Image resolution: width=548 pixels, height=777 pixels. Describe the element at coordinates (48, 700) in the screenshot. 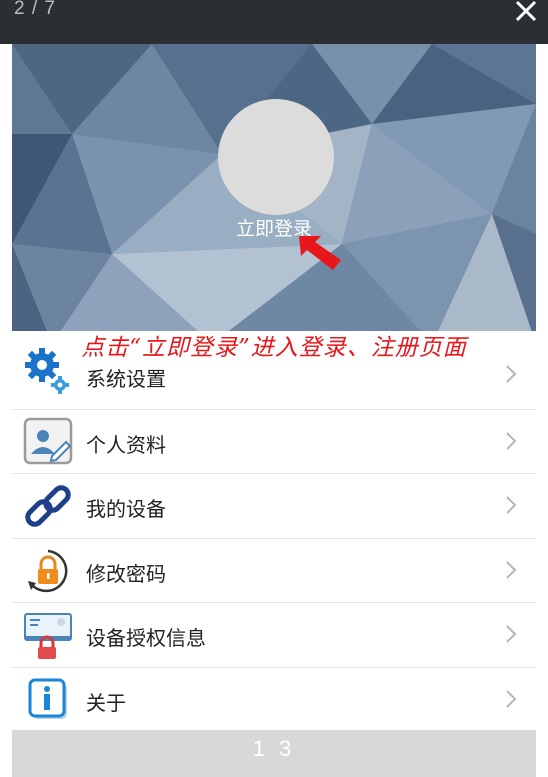

I see `info-icon` at that location.